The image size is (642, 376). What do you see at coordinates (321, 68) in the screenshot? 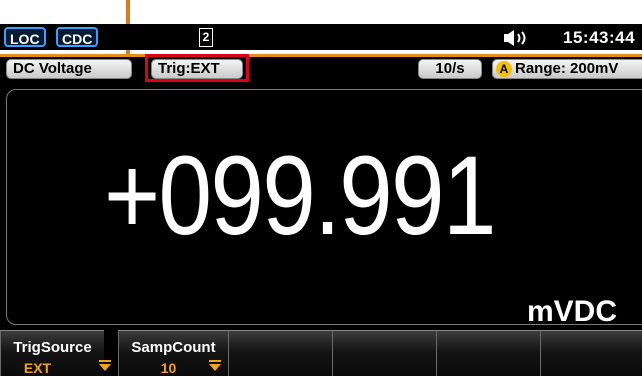
I see `info-bar: DC Voltage Trig:EXT 10/s A Range: 200mV` at bounding box center [321, 68].